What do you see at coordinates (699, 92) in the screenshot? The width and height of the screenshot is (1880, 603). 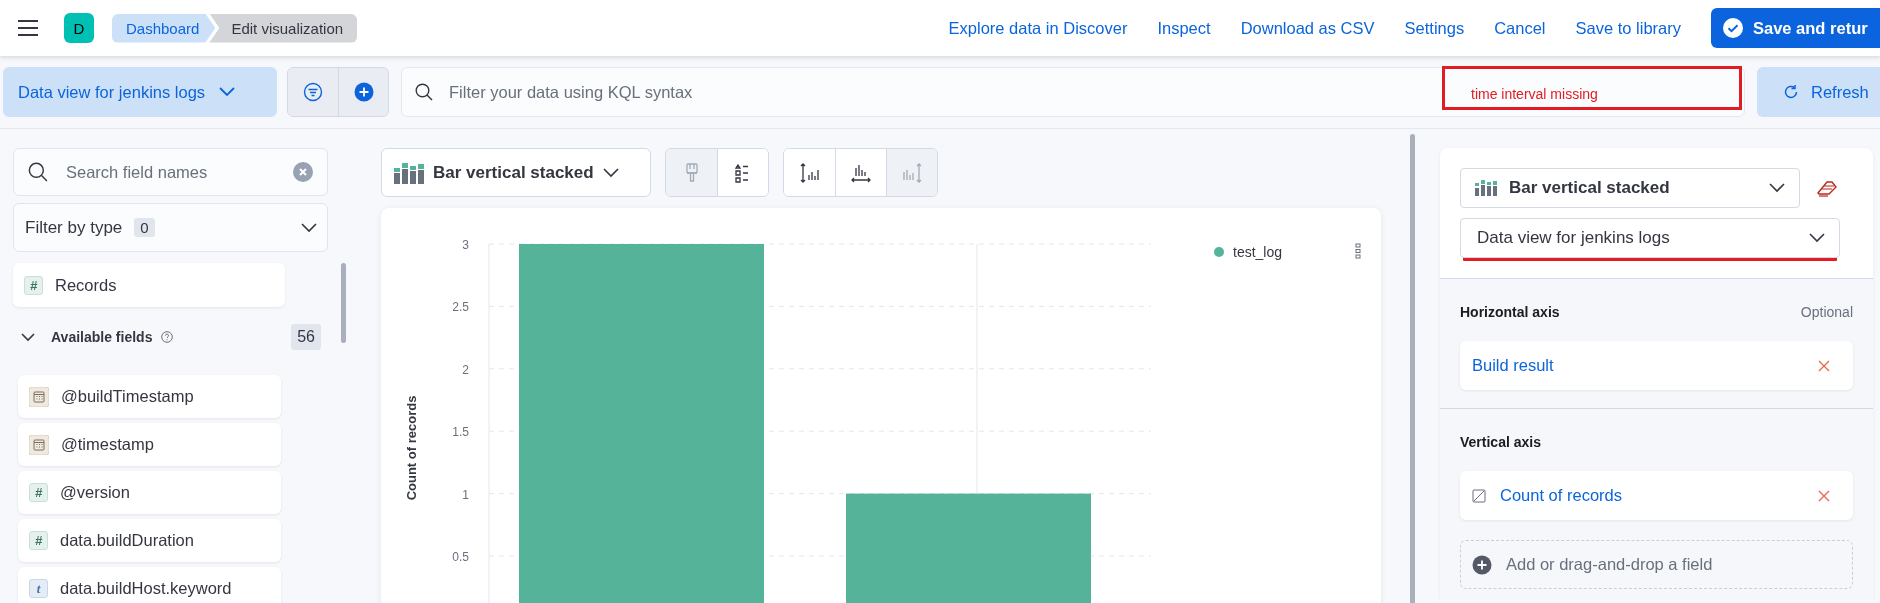 I see `query-input: Filter your data using KQL syntax` at bounding box center [699, 92].